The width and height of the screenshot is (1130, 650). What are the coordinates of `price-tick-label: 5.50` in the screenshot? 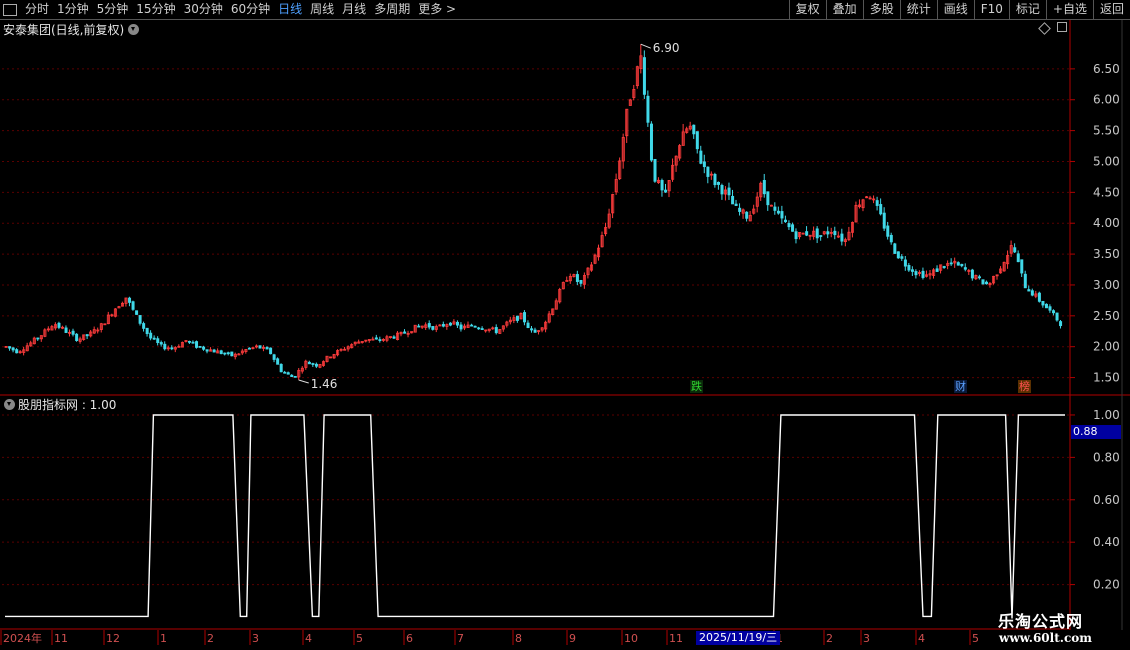 It's located at (1106, 131).